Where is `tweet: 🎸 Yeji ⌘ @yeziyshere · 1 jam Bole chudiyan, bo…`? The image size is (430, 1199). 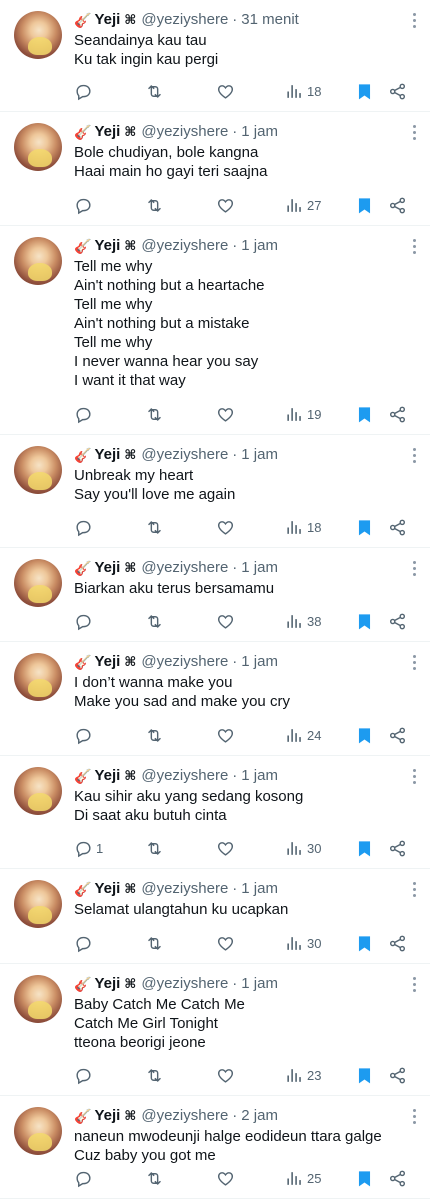 tweet: 🎸 Yeji ⌘ @yeziyshere · 1 jam Bole chudiyan, bo… is located at coordinates (215, 169).